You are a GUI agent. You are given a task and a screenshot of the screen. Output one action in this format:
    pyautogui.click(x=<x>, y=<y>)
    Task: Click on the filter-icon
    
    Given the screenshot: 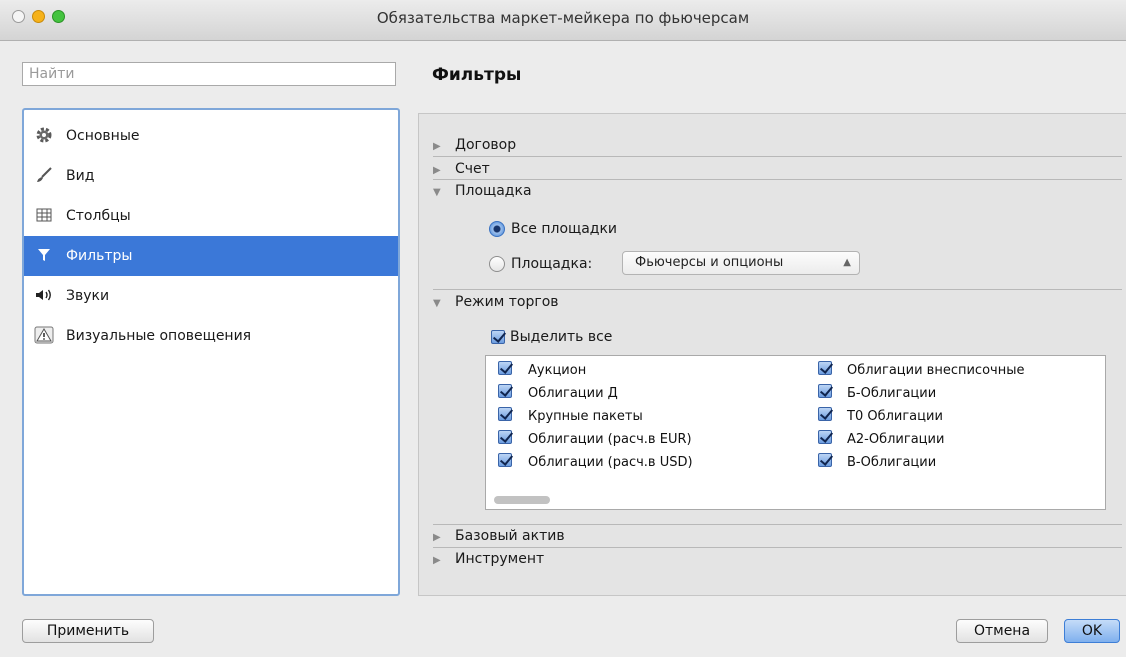 What is the action you would take?
    pyautogui.click(x=44, y=256)
    